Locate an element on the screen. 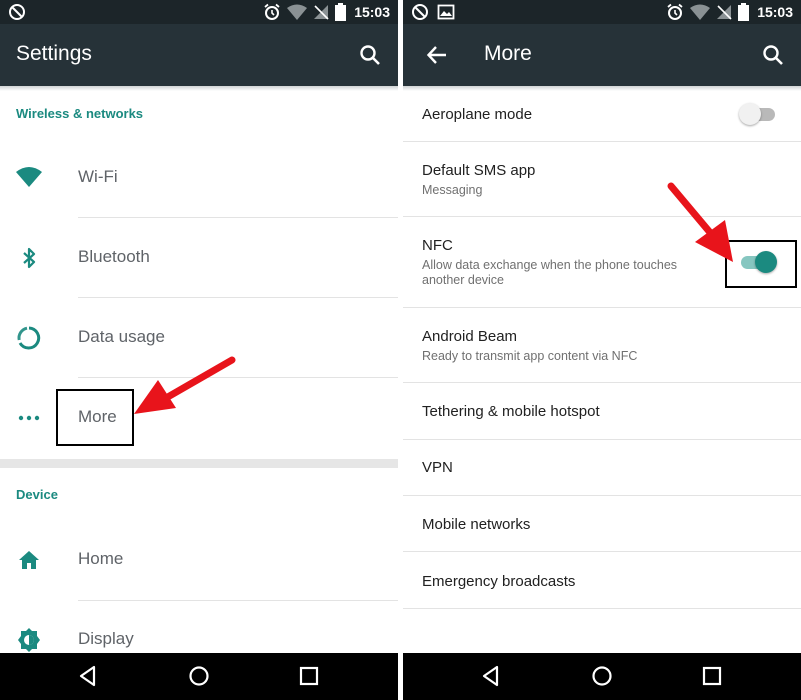  setting-title: Emergency broadcasts is located at coordinates (499, 581).